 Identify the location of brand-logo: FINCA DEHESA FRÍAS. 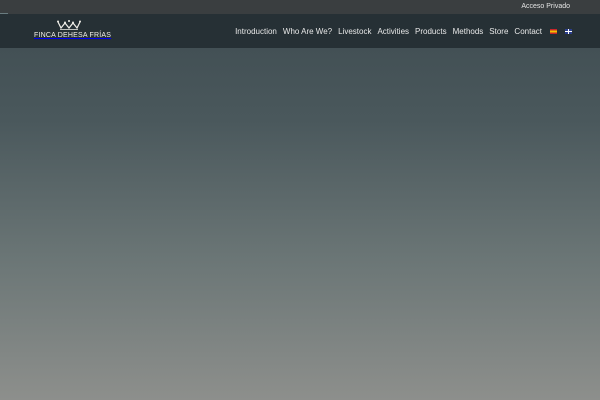
(73, 32).